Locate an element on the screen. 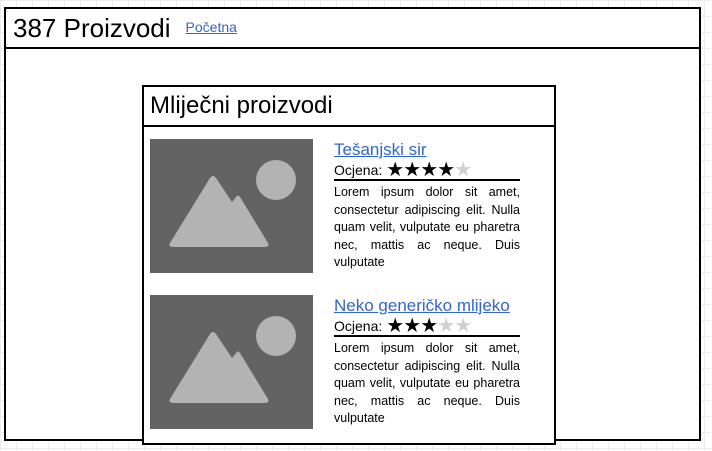  home-link: Početna is located at coordinates (211, 27).